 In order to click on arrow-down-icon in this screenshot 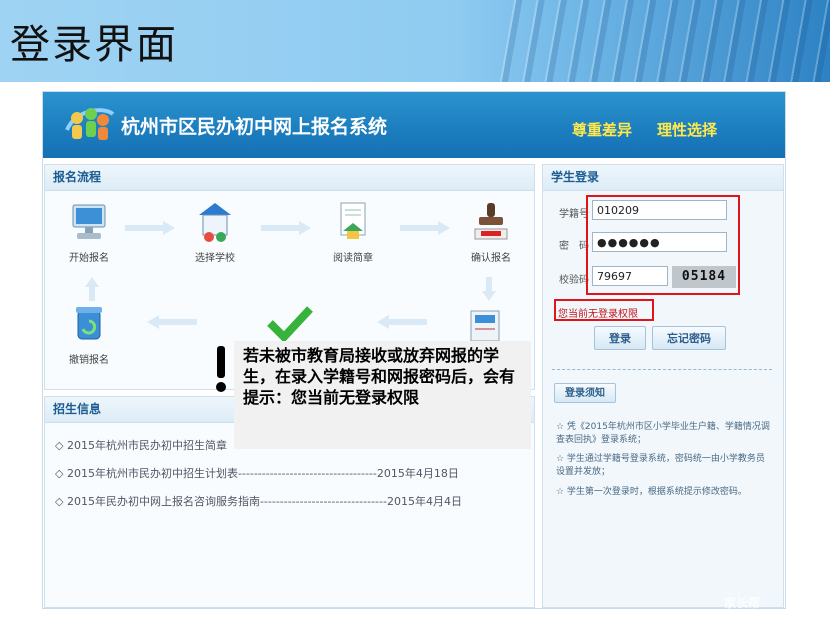, I will do `click(489, 289)`.